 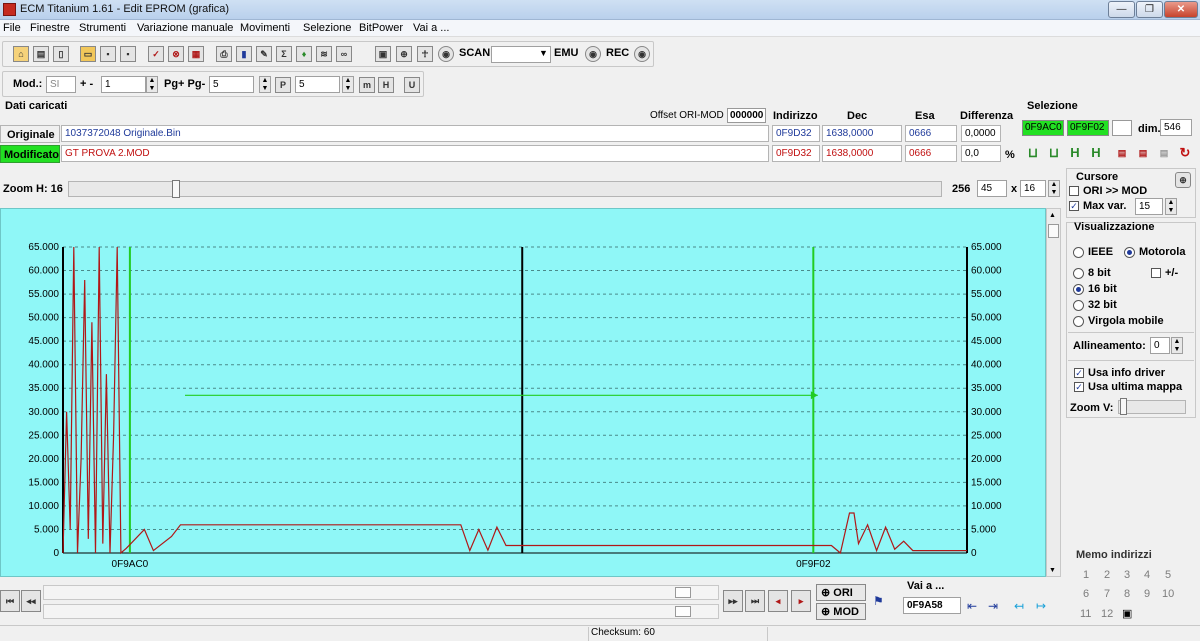 I want to click on plusminus-checkbox, so click(x=1156, y=273).